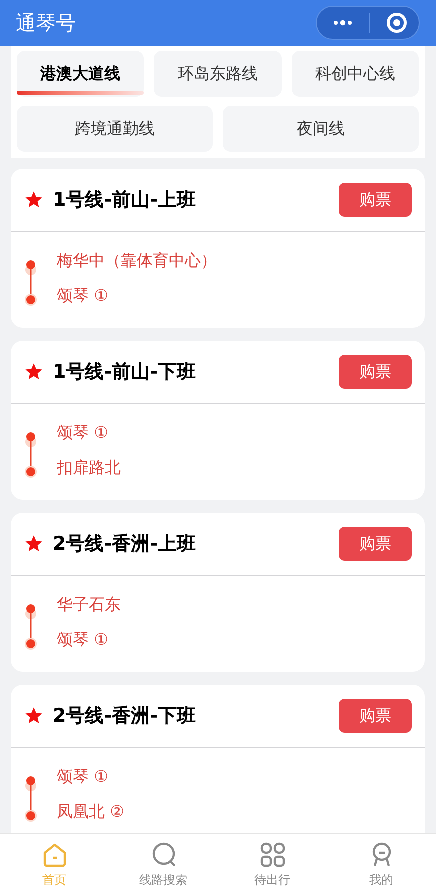 This screenshot has height=896, width=436. I want to click on line-tab: 夜间线, so click(321, 129).